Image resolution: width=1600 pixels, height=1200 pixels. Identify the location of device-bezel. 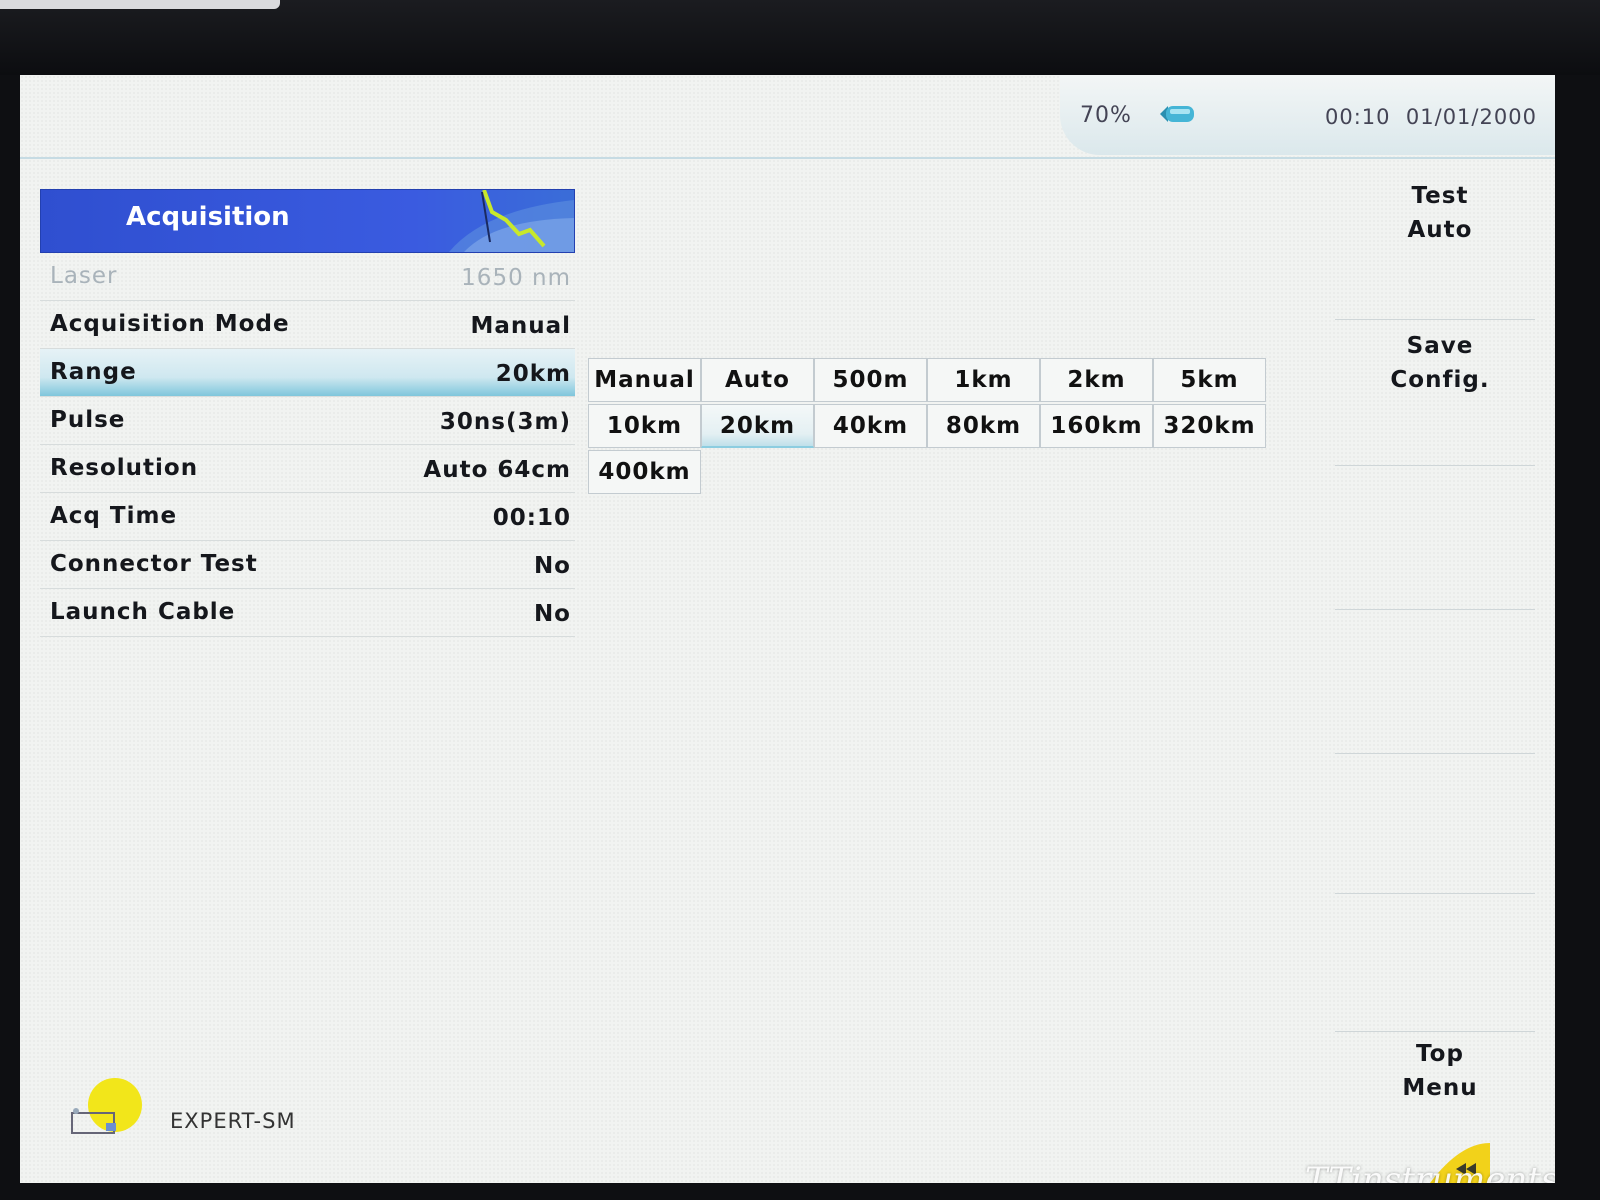
(800, 37).